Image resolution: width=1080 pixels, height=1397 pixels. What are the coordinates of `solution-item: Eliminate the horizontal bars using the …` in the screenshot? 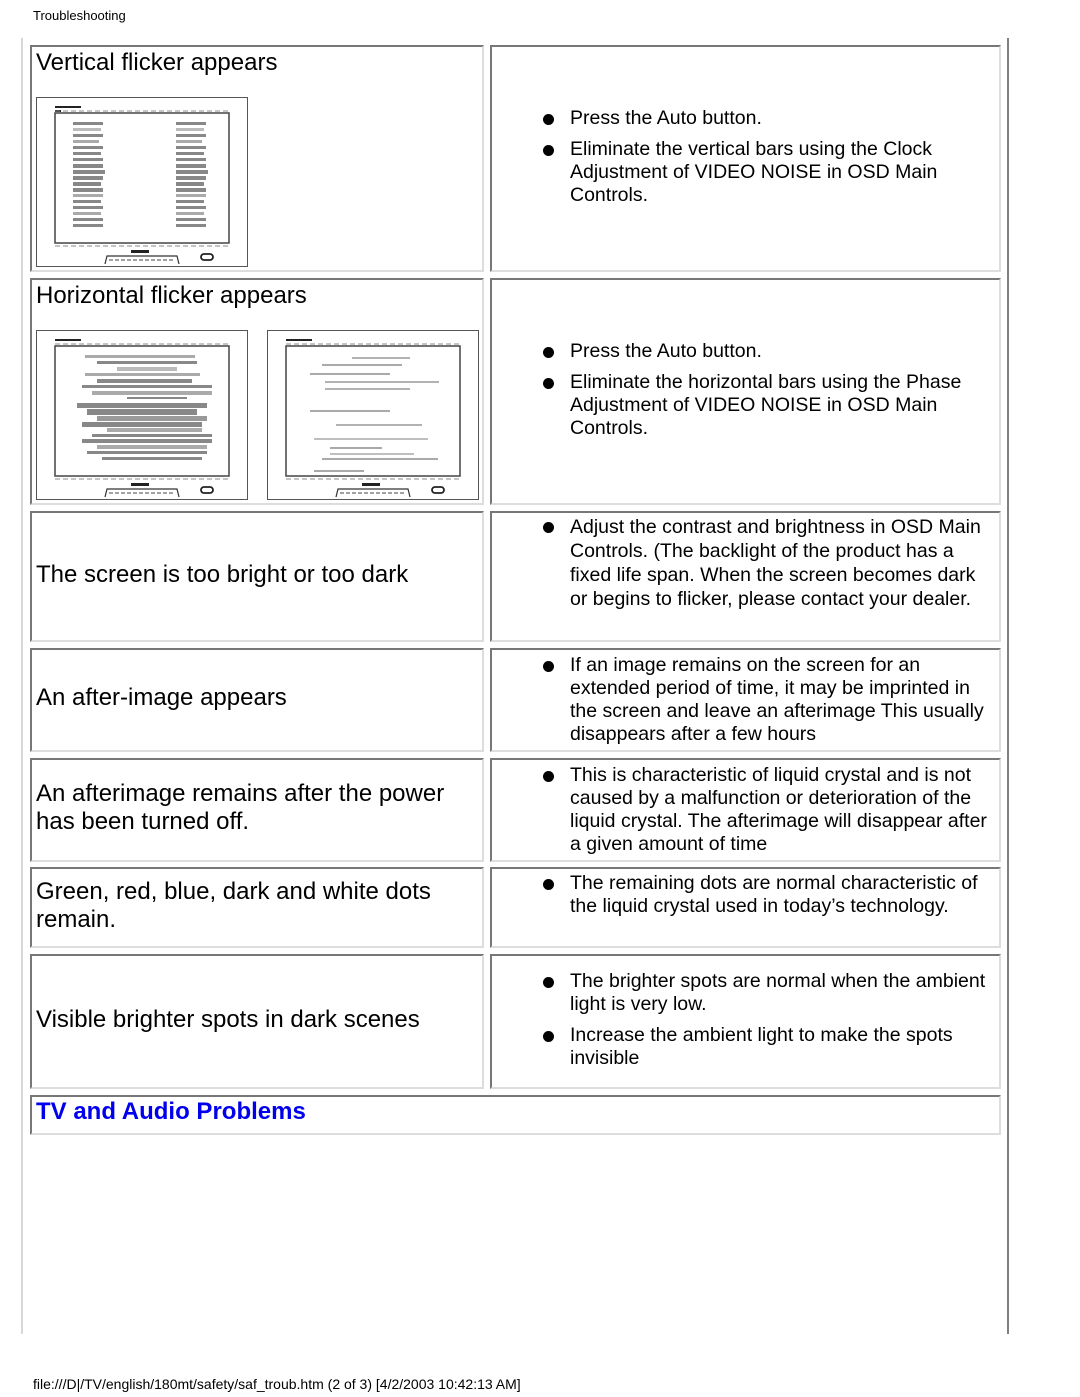 It's located at (745, 405).